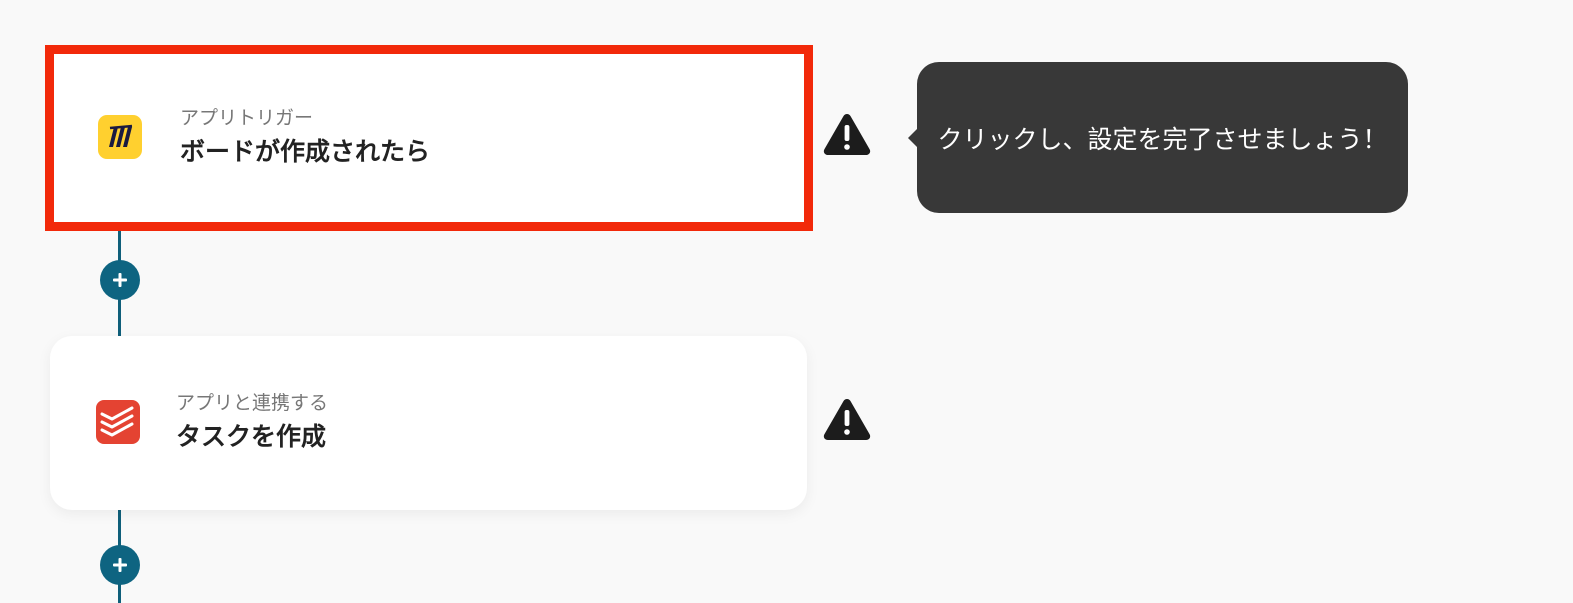 The height and width of the screenshot is (603, 1573). I want to click on action-step-card: アプリと連携する タスクを作成, so click(428, 423).